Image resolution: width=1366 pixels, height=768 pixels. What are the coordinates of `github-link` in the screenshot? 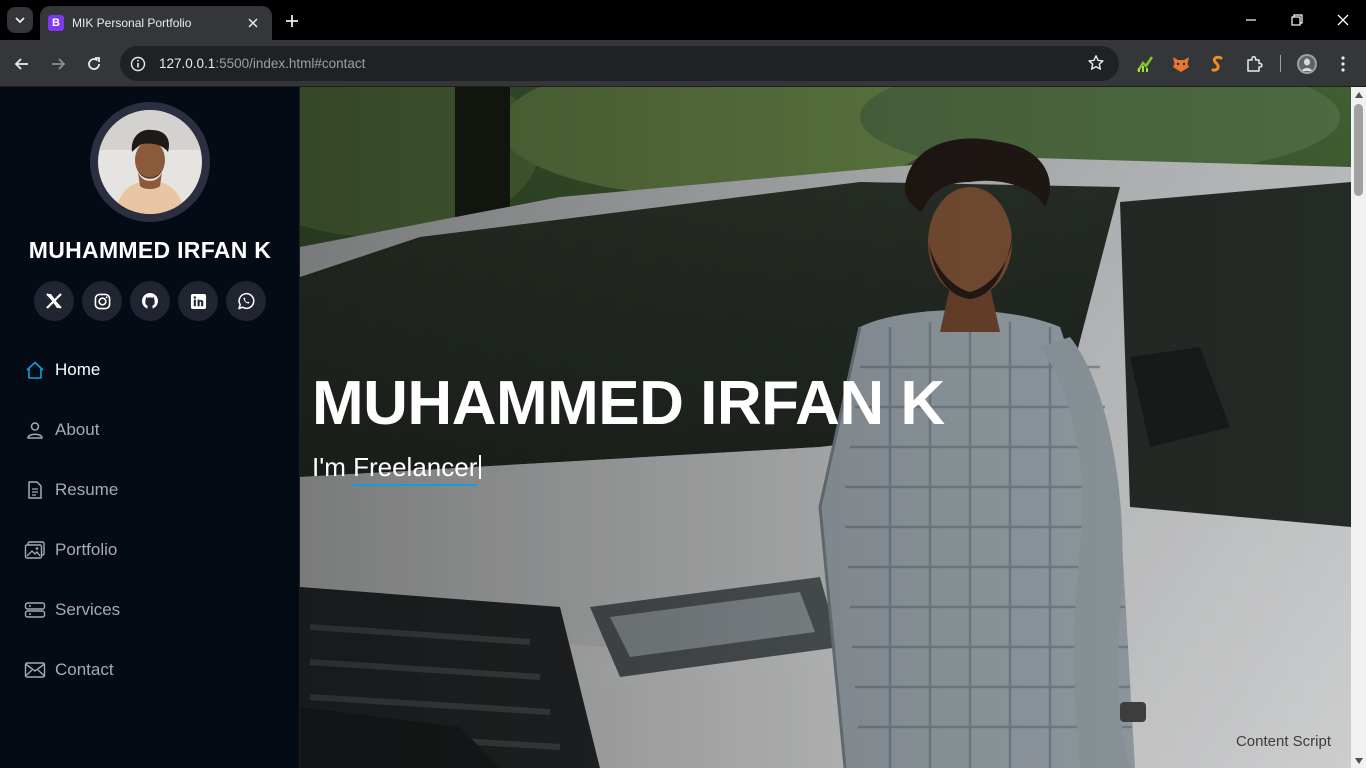 It's located at (150, 301).